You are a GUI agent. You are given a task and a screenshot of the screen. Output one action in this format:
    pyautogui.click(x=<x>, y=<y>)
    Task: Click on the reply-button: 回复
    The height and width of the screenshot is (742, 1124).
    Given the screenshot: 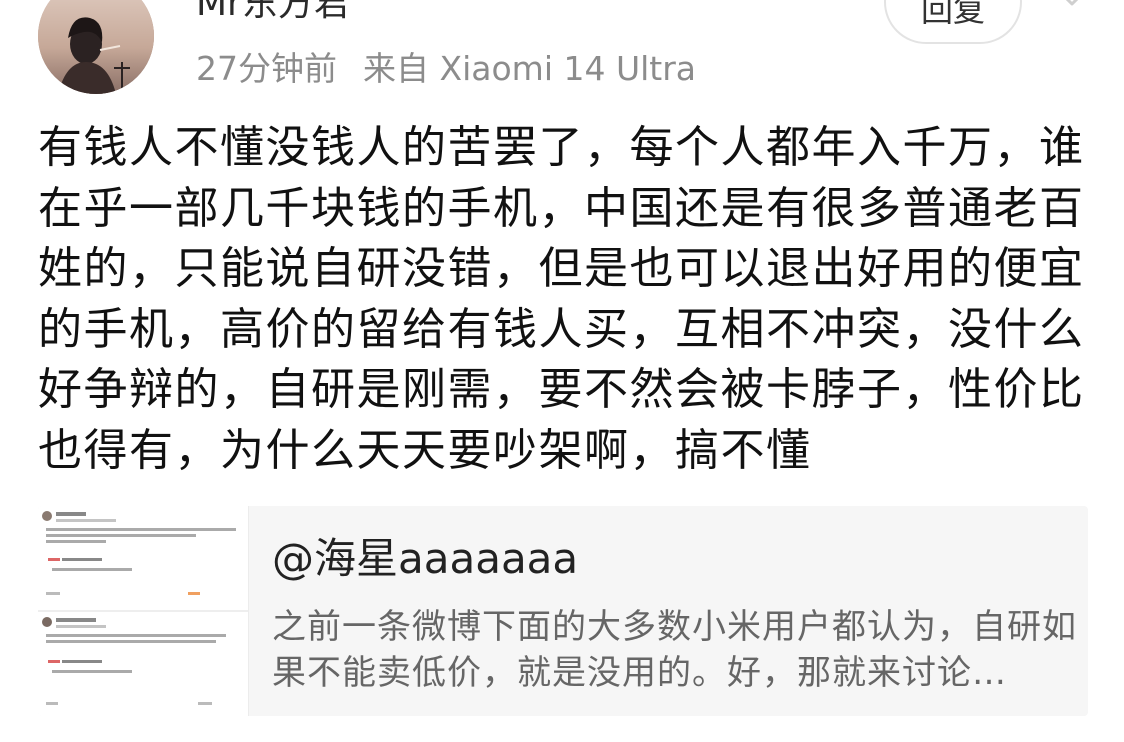 What is the action you would take?
    pyautogui.click(x=953, y=22)
    